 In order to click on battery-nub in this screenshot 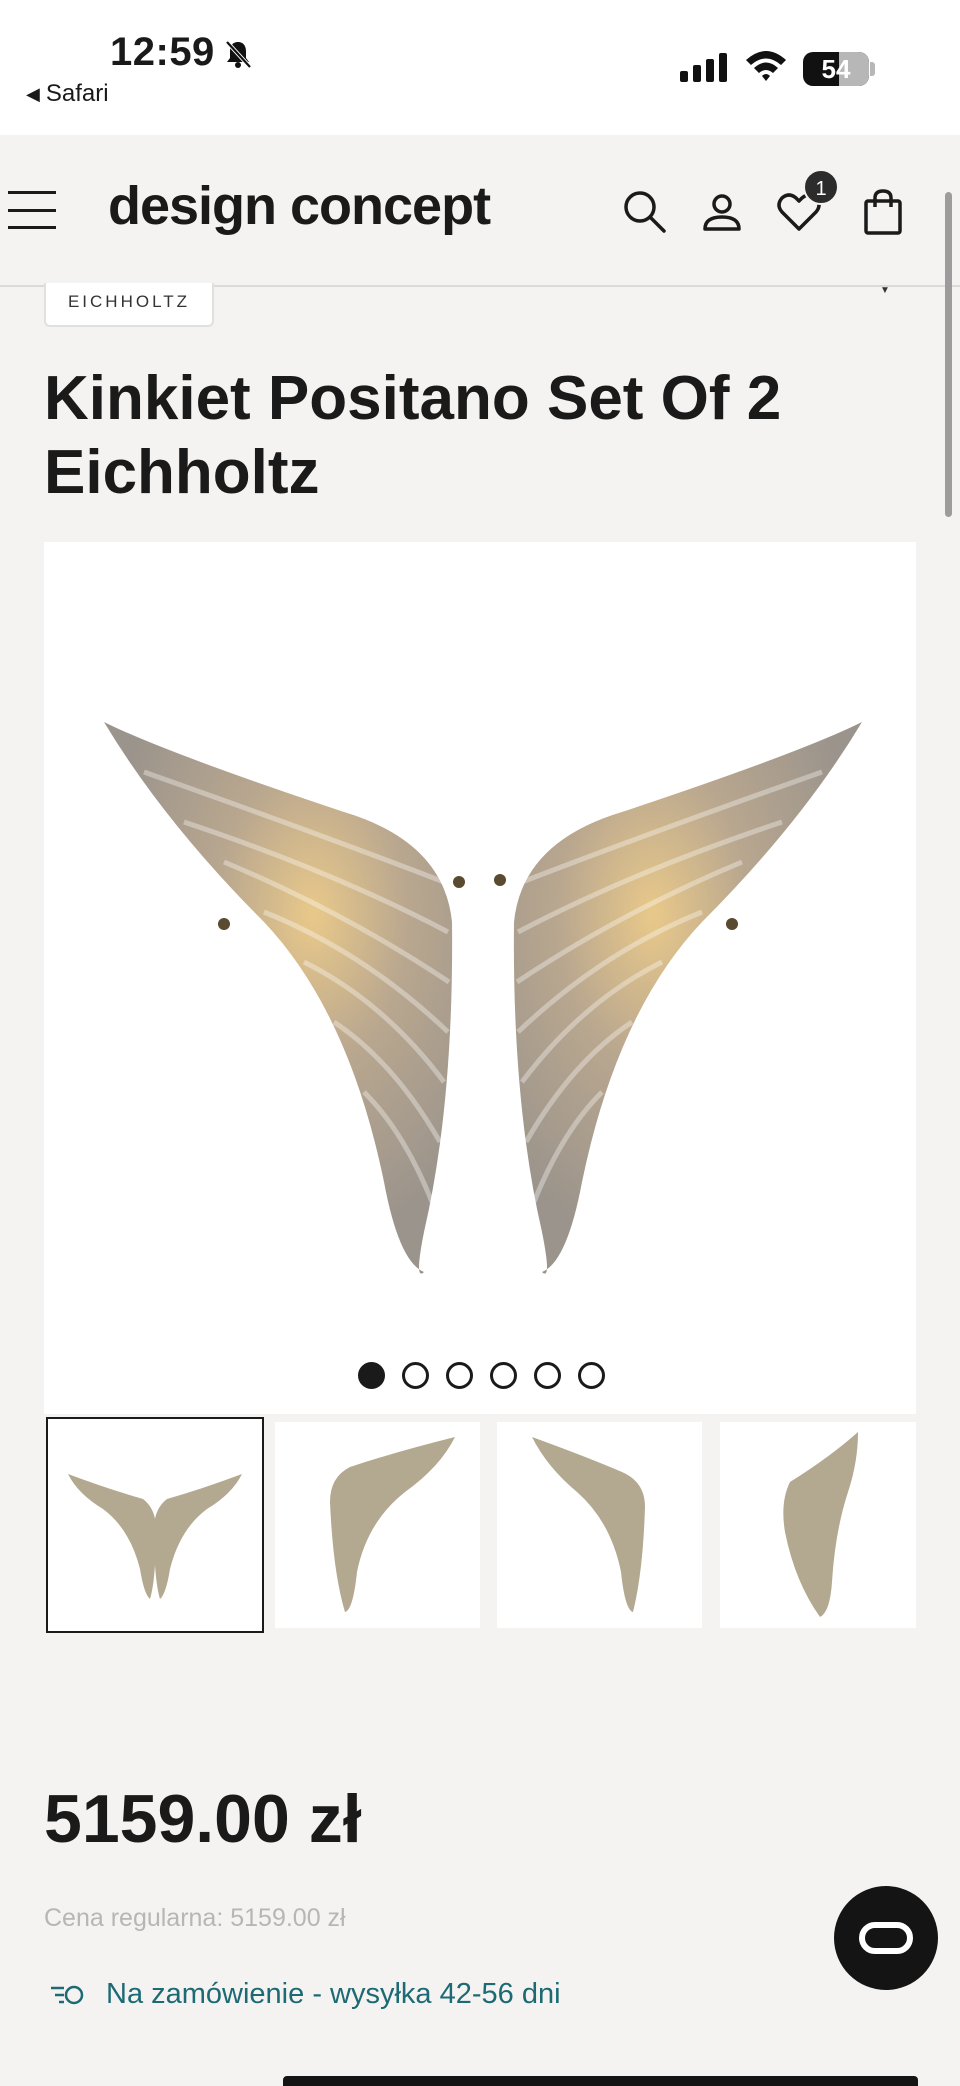, I will do `click(872, 69)`.